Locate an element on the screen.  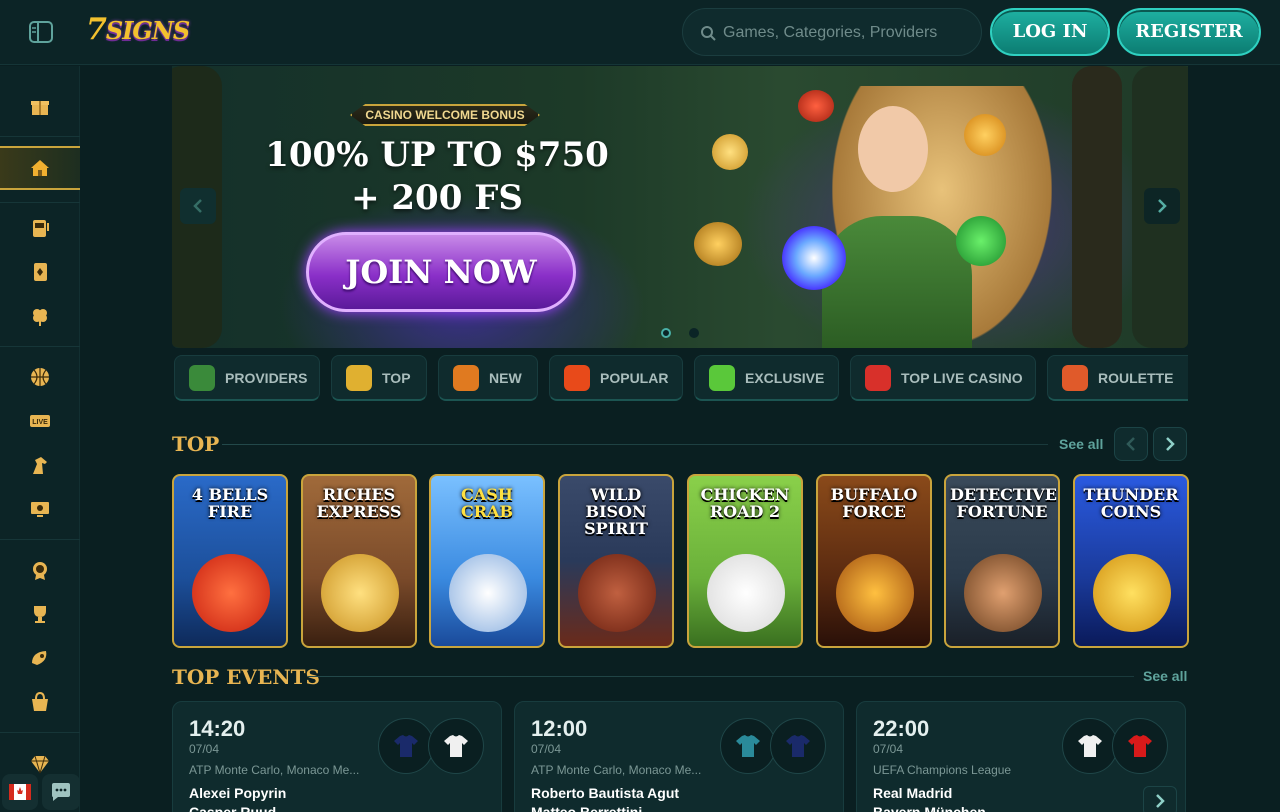
home-icon is located at coordinates (40, 168).